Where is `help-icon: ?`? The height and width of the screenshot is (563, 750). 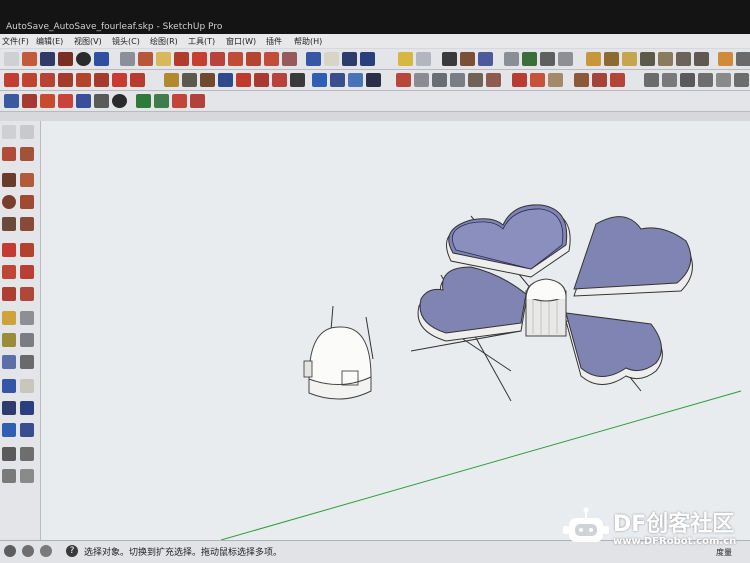
help-icon: ? is located at coordinates (72, 551).